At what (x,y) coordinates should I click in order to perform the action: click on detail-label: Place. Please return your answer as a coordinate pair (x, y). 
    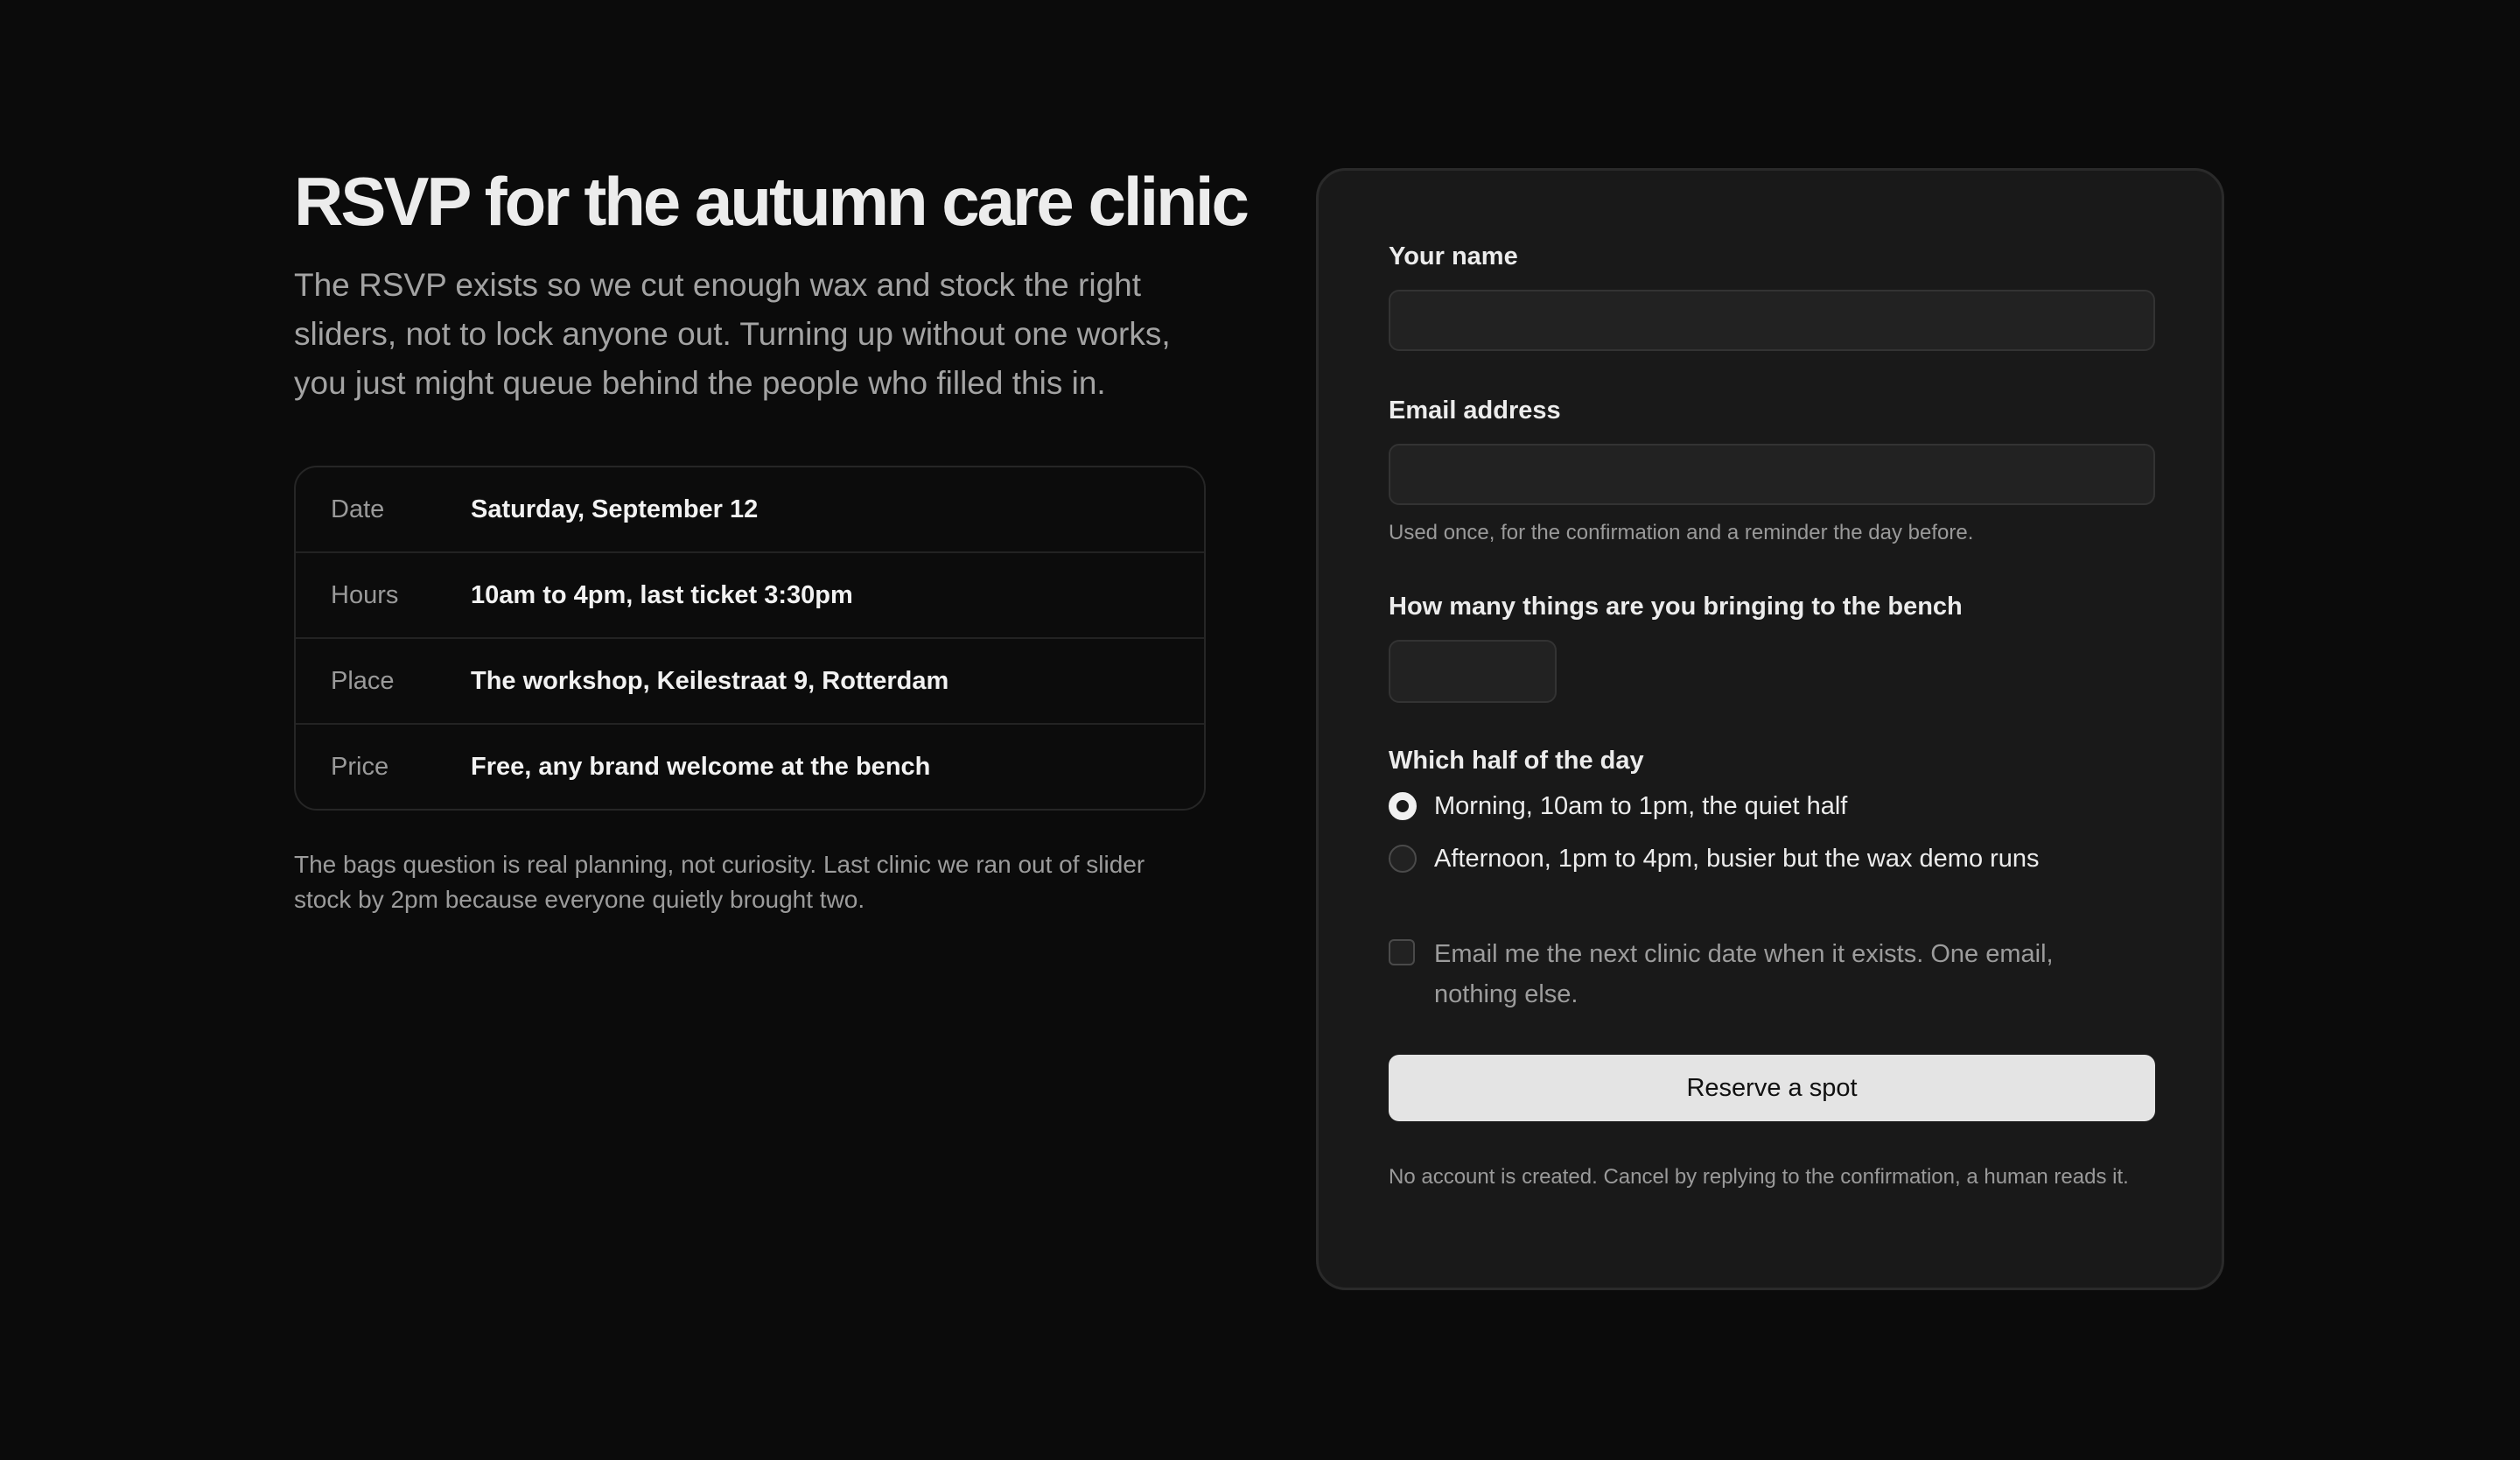
    Looking at the image, I should click on (363, 681).